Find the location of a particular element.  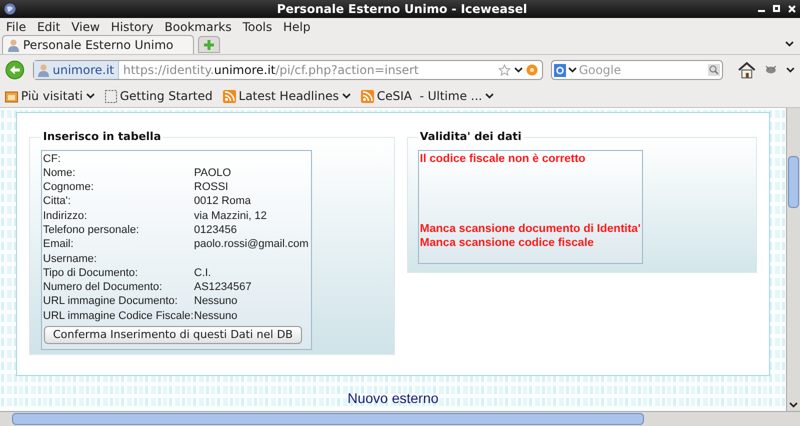

horizontal-scrollbar is located at coordinates (400, 418).